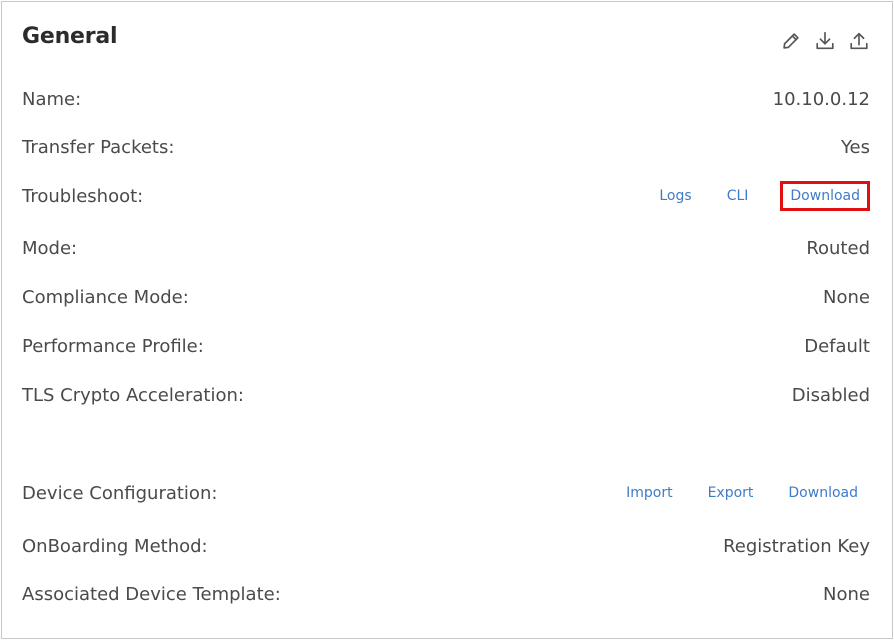 This screenshot has width=894, height=640. What do you see at coordinates (821, 99) in the screenshot?
I see `name-value: 10.10.0.12` at bounding box center [821, 99].